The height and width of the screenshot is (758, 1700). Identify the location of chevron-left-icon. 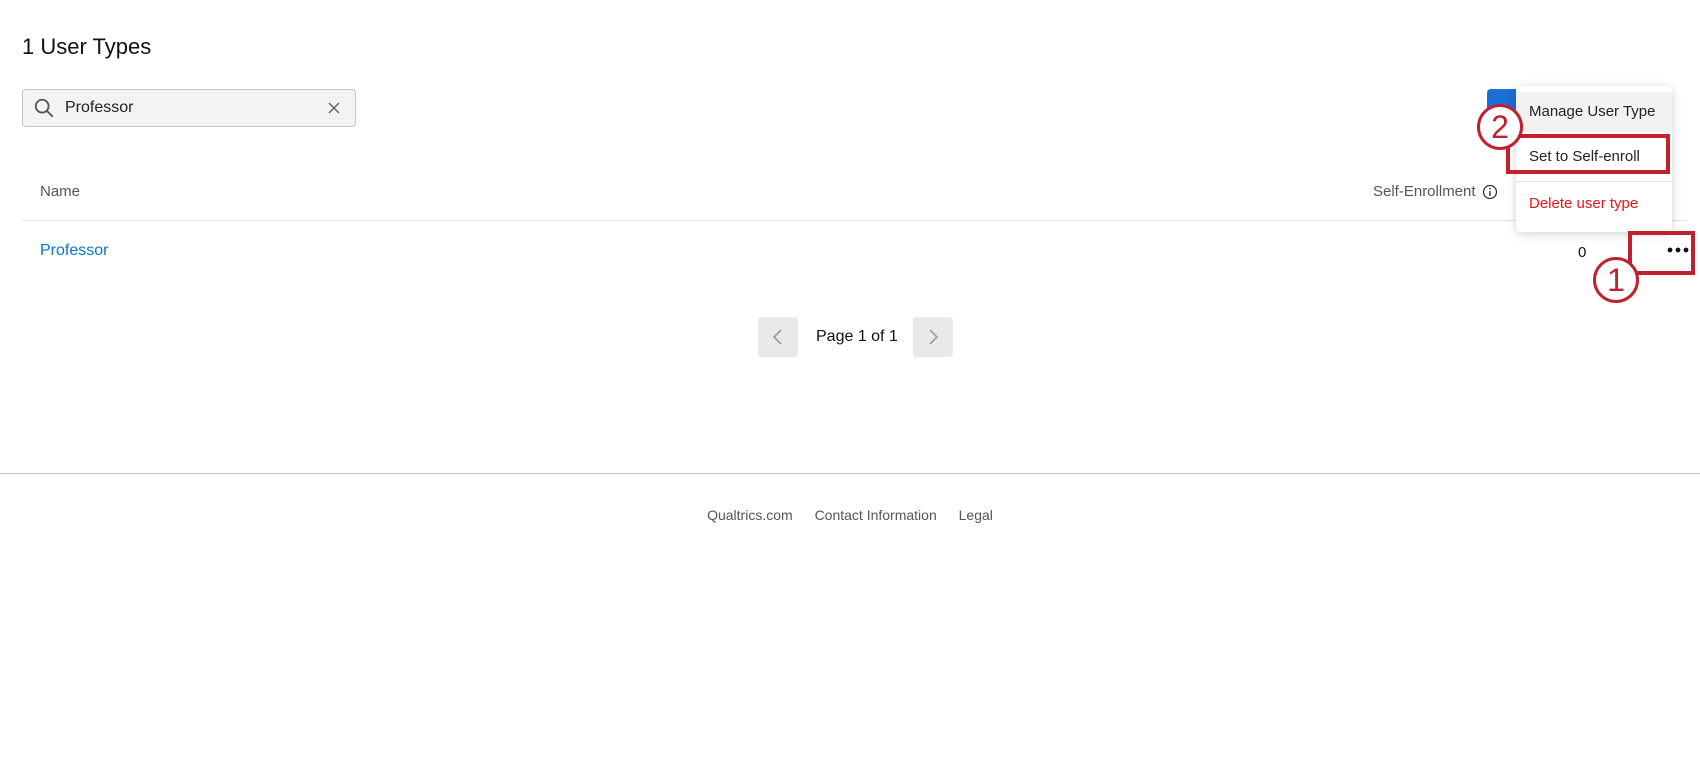
(777, 337).